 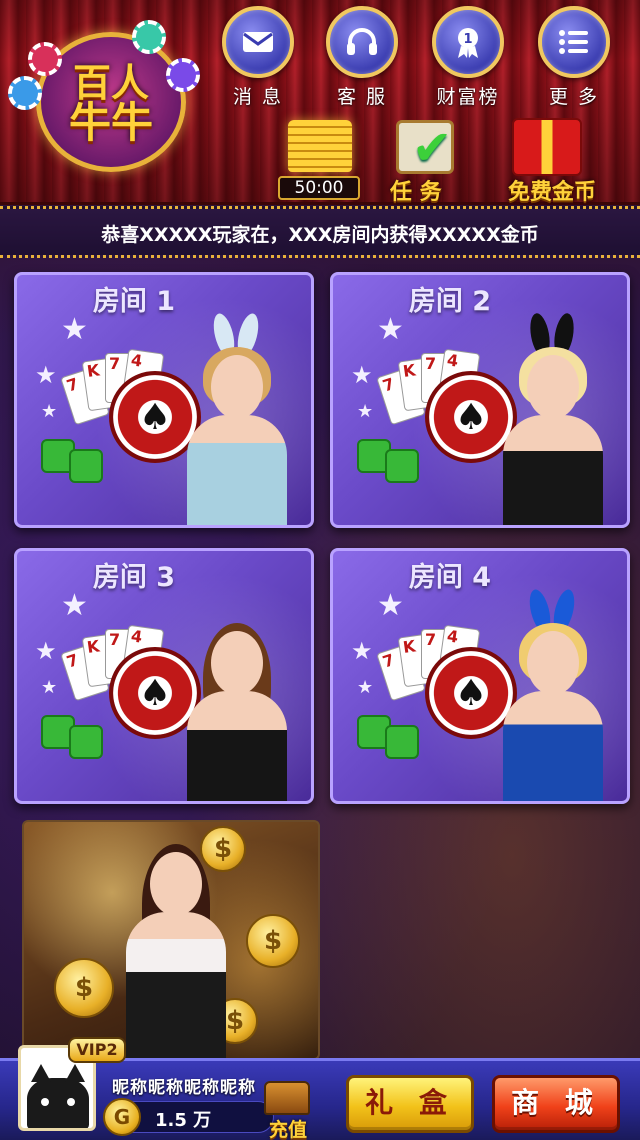 I want to click on coin-stack-icon, so click(x=320, y=146).